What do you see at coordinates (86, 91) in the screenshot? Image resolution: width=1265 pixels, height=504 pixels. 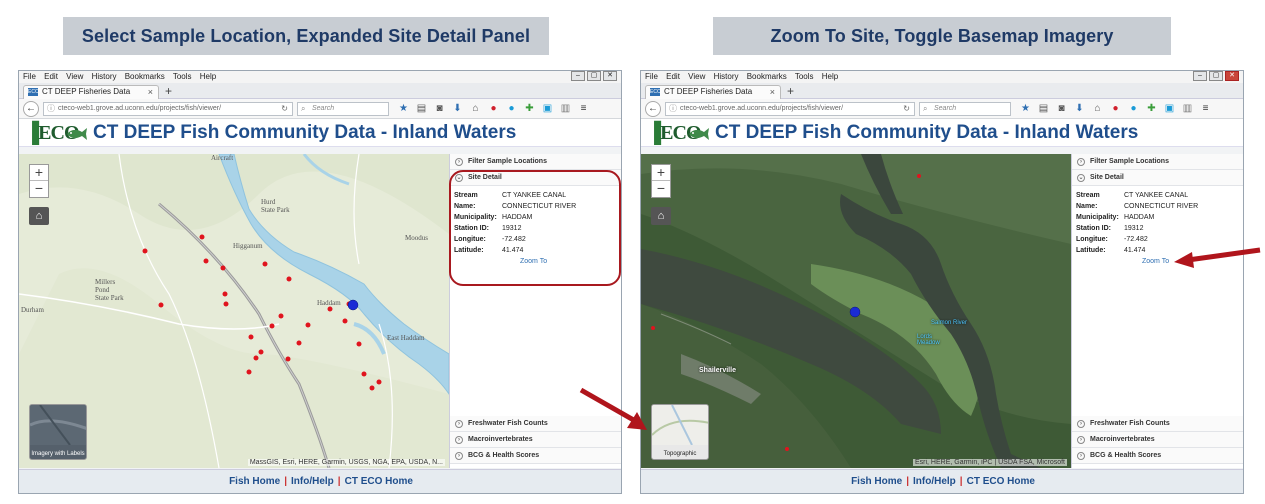 I see `tab-title: CT DEEP Fisheries Data` at bounding box center [86, 91].